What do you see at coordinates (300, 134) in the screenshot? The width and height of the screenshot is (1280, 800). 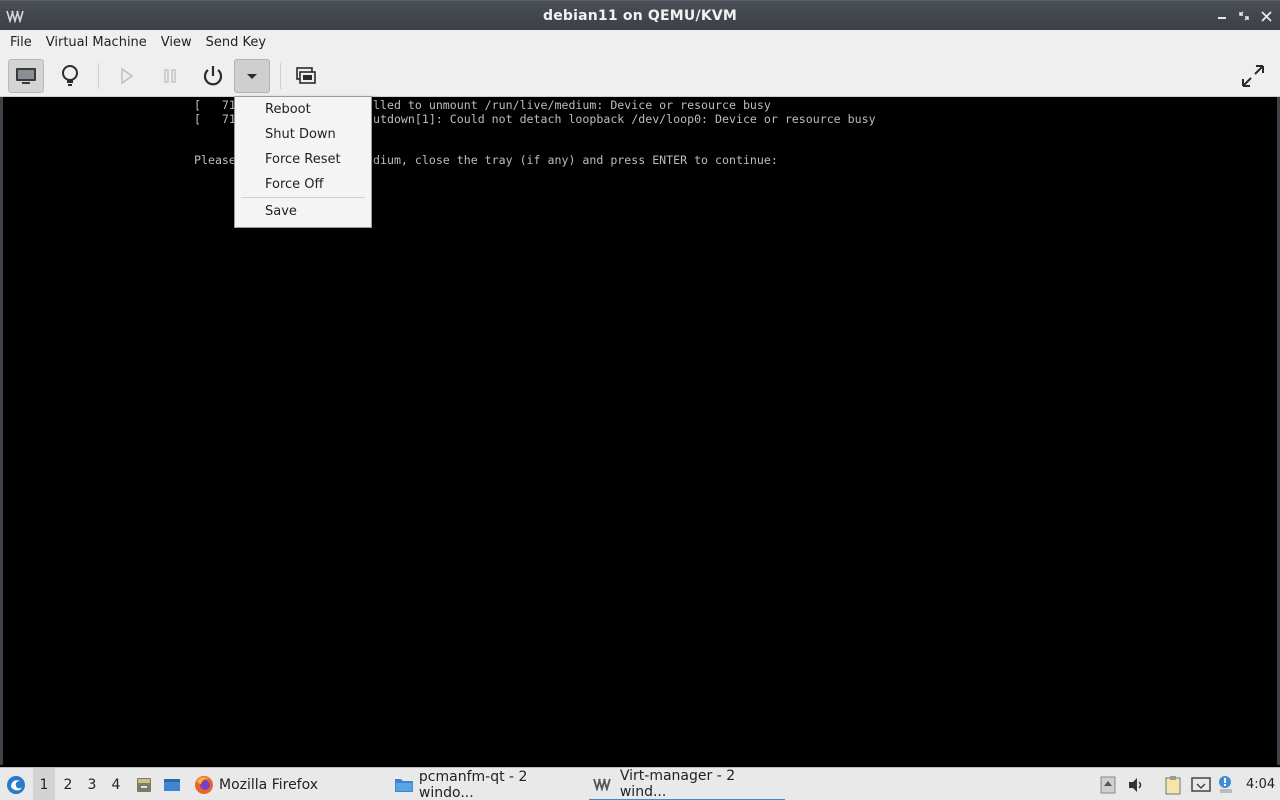 I see `menu-item-shut-down: Shut Down` at bounding box center [300, 134].